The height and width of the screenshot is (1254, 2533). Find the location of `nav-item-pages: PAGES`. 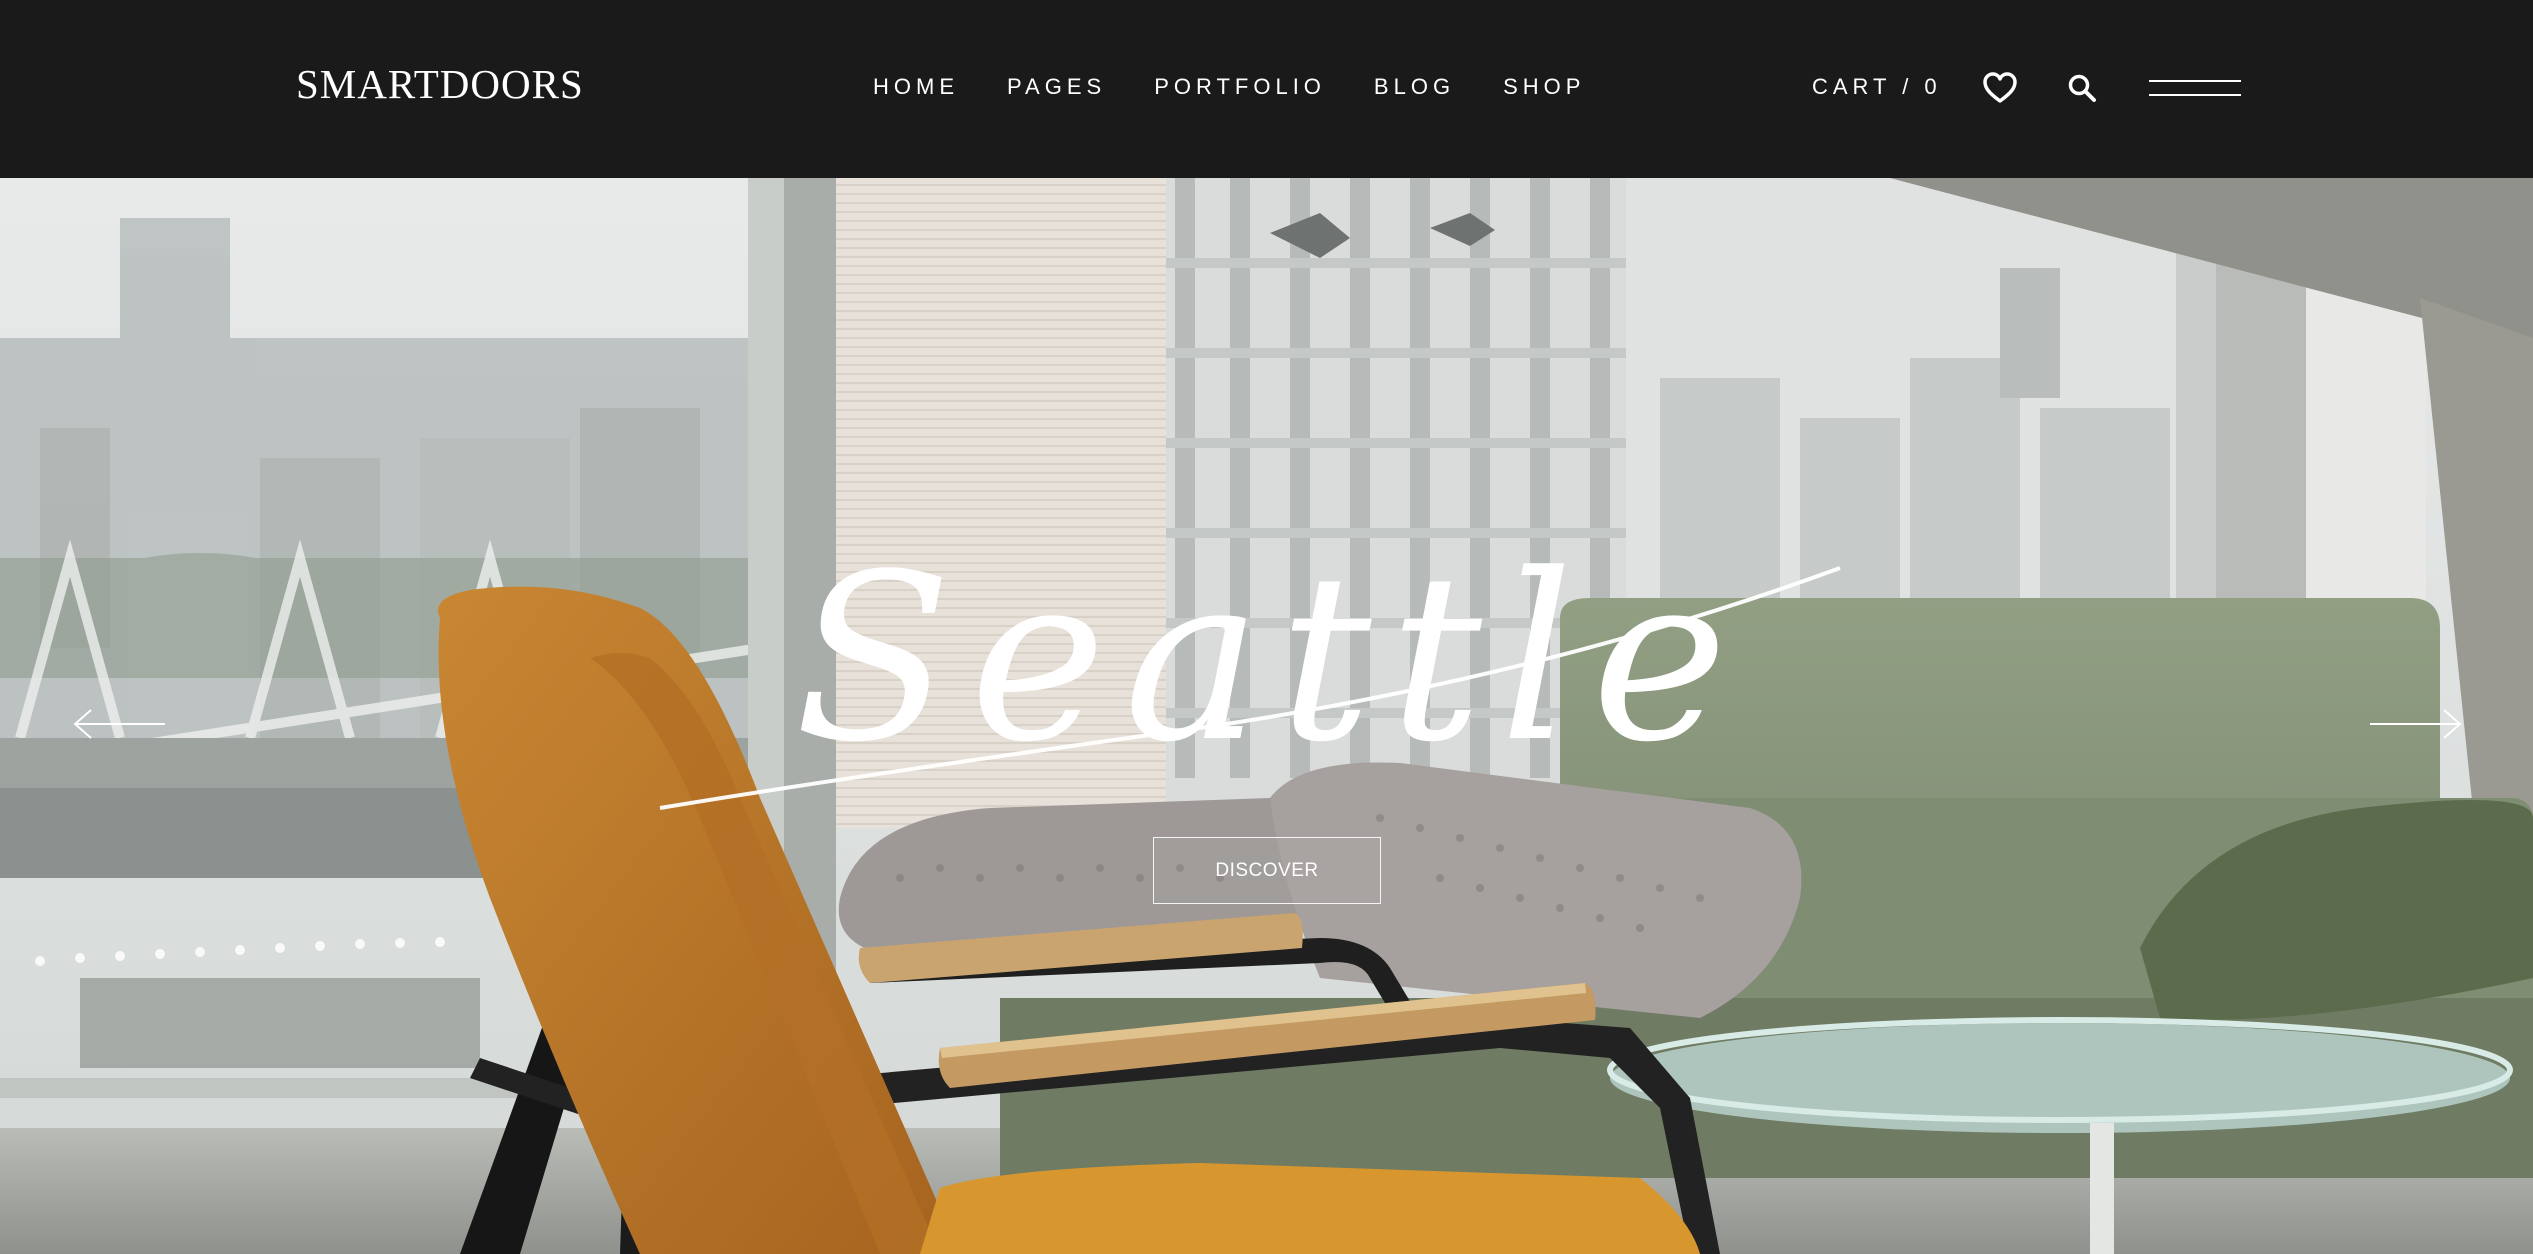

nav-item-pages: PAGES is located at coordinates (1056, 87).